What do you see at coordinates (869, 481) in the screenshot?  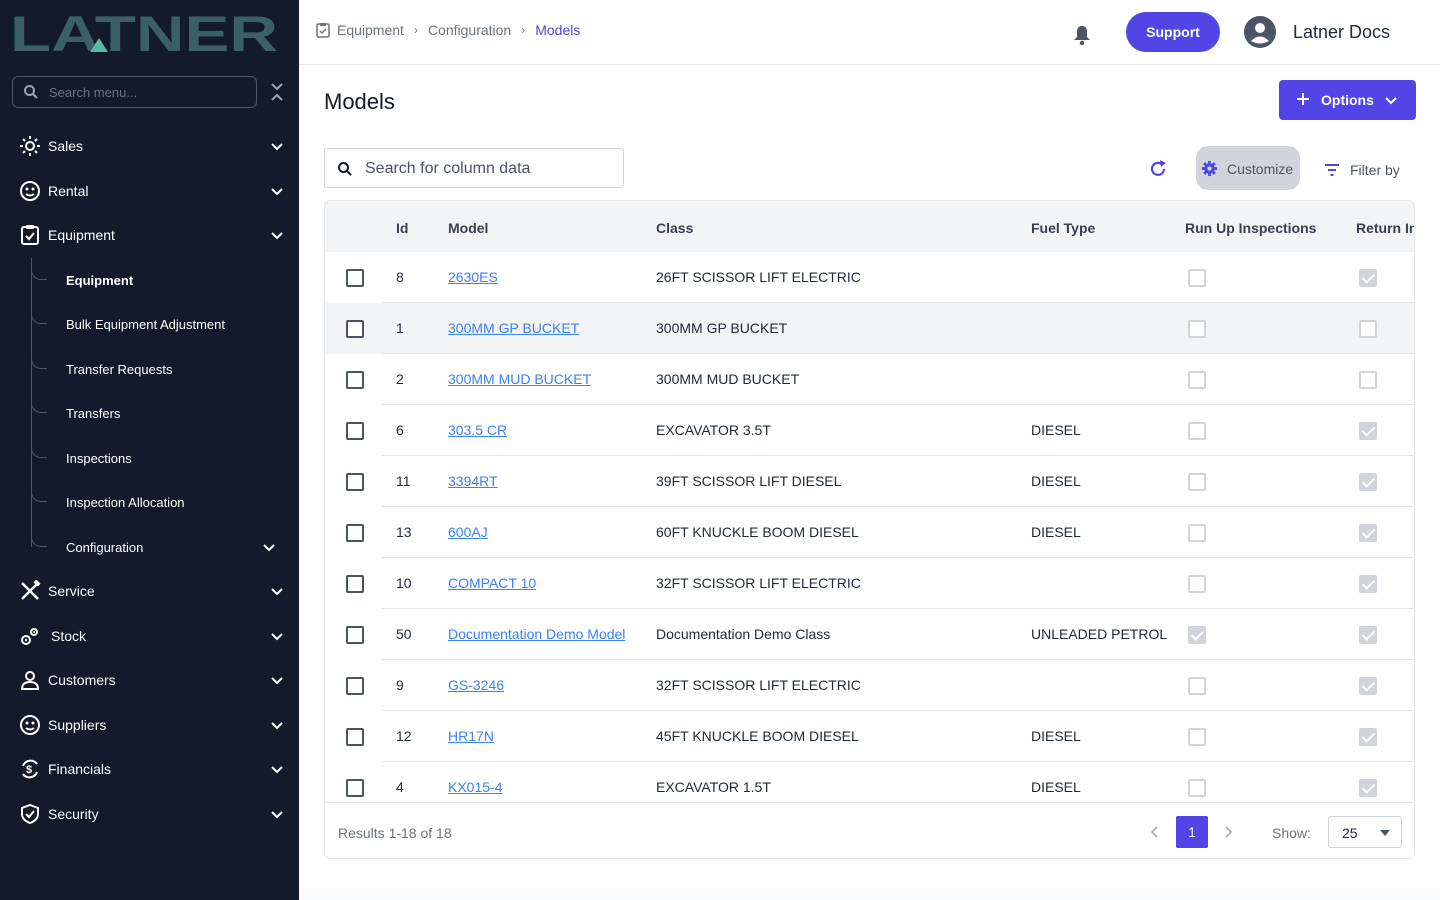 I see `table-row: 11 3394RT 39FT SCISSOR LIFT DIESEL DIESEL` at bounding box center [869, 481].